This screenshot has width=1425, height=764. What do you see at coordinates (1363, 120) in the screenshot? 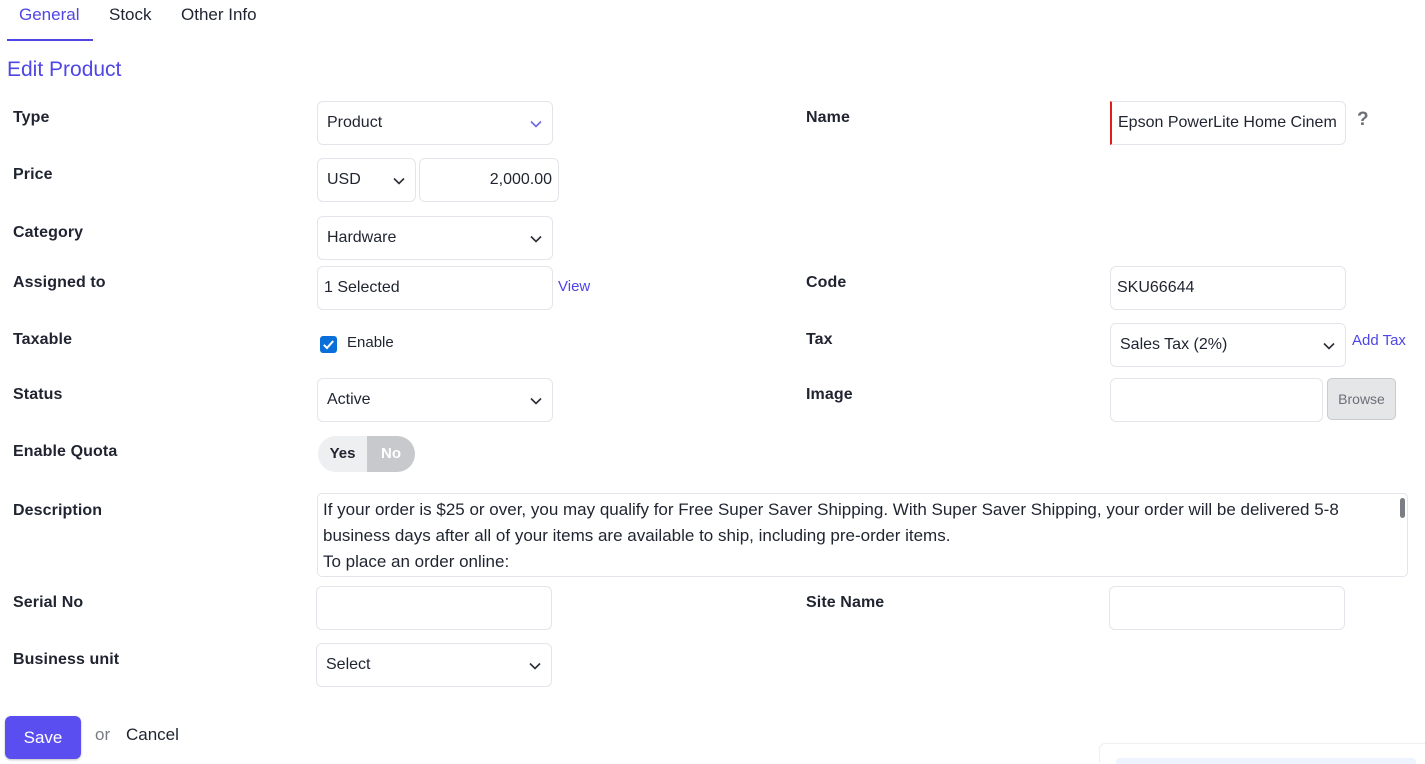
I see `help-icon: ?` at bounding box center [1363, 120].